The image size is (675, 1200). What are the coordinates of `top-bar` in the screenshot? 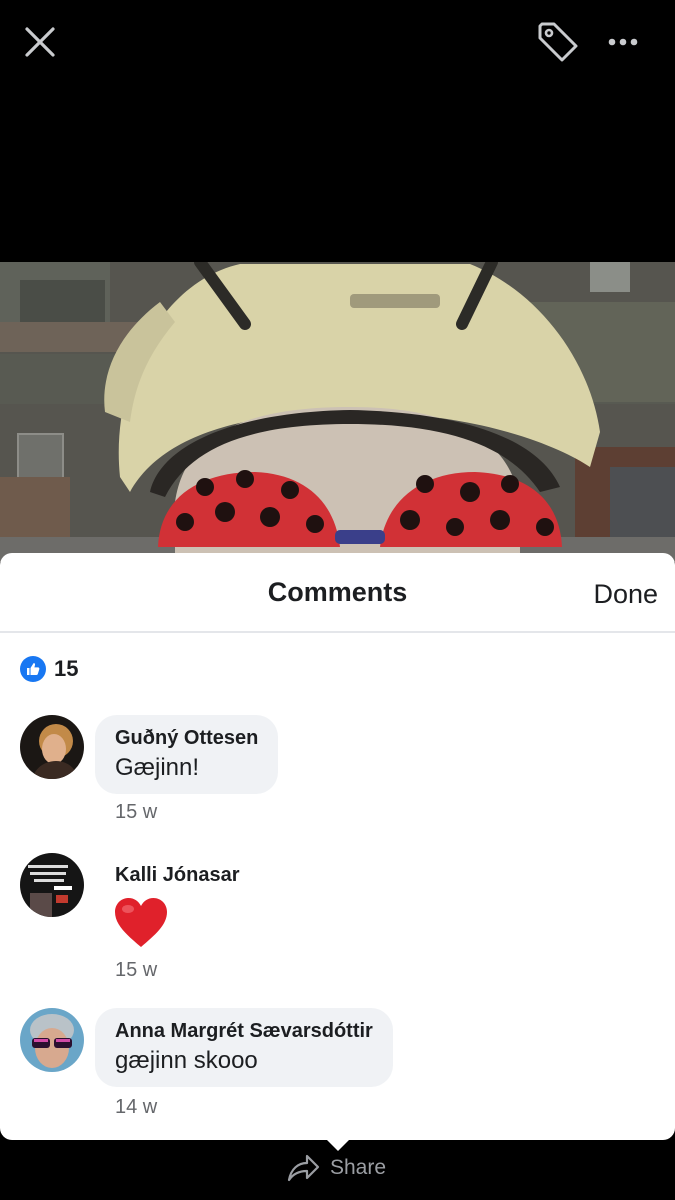 It's located at (337, 45).